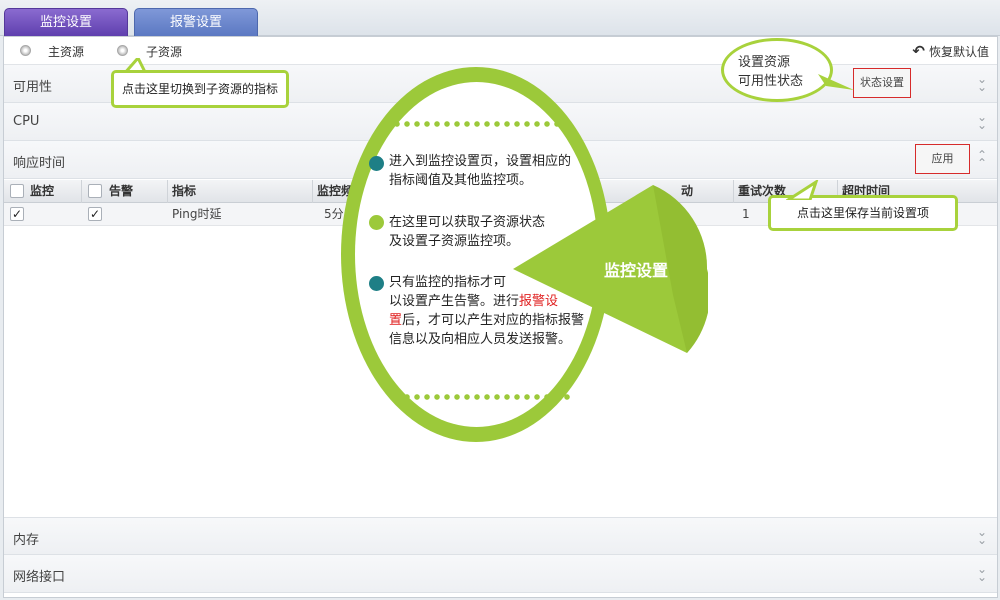 This screenshot has width=1000, height=600. What do you see at coordinates (480, 161) in the screenshot?
I see `guide-item-1-line-1: 进入到监控设置页，设置相应的` at bounding box center [480, 161].